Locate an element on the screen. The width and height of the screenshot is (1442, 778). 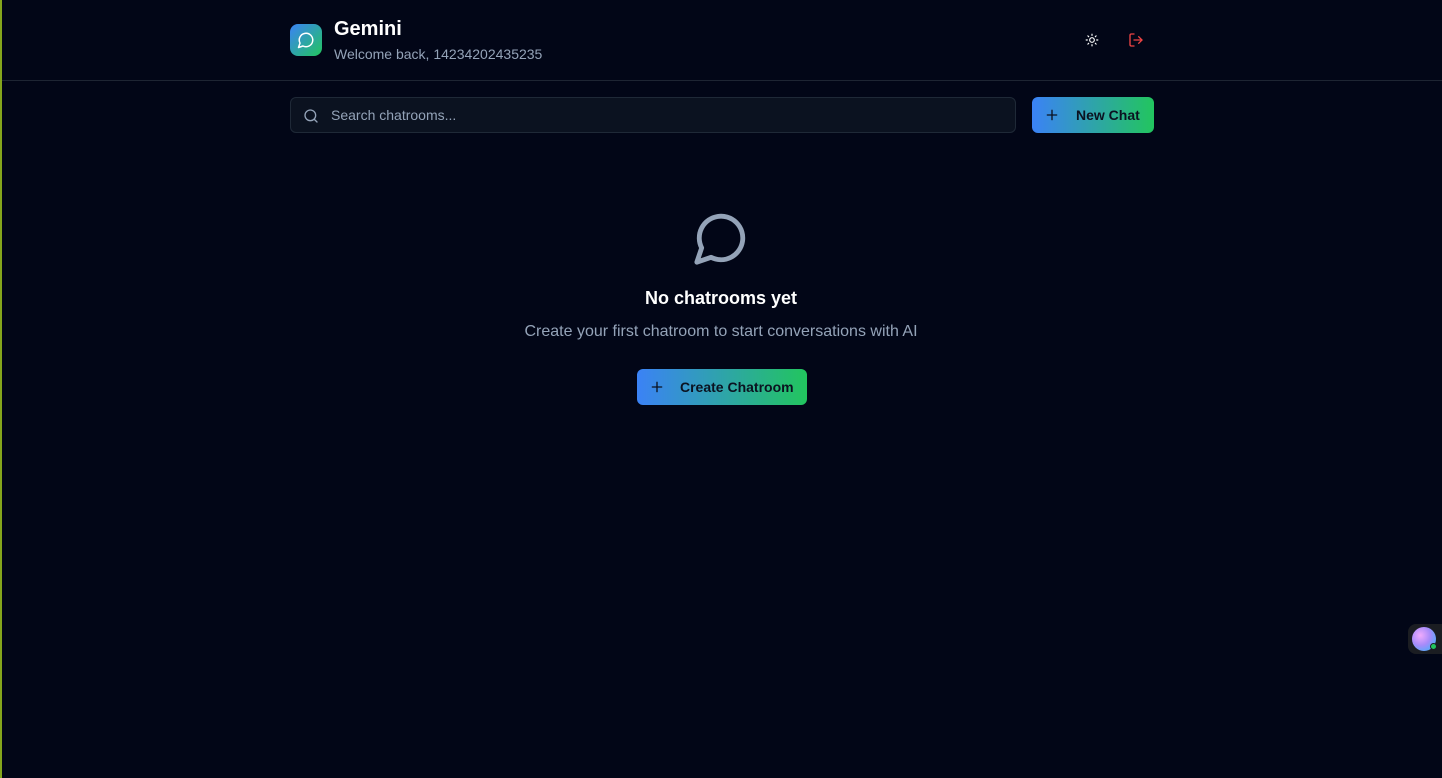
new-chat-label: New Chat is located at coordinates (1108, 115).